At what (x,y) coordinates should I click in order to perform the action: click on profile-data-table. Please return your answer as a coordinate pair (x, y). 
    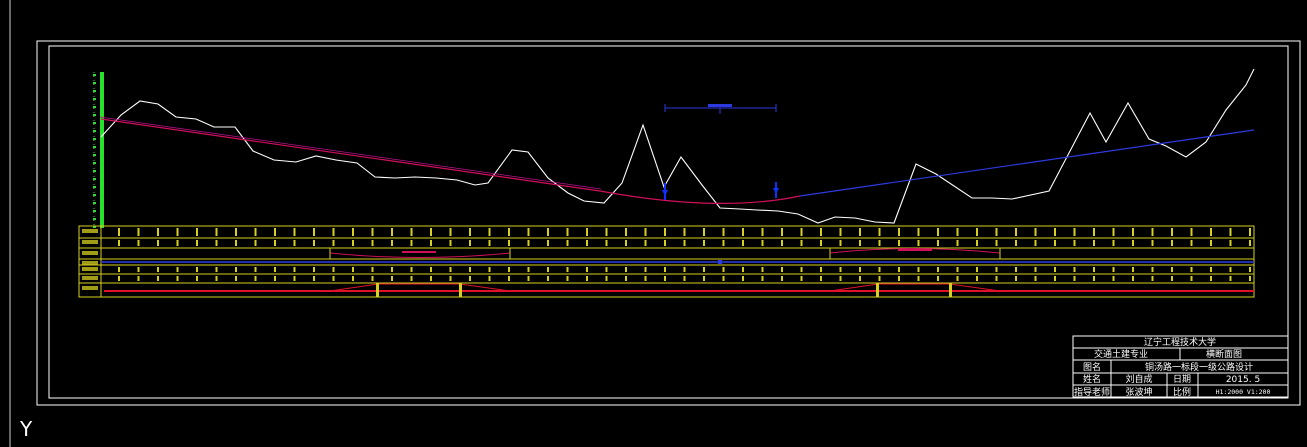
    Looking at the image, I should click on (666, 261).